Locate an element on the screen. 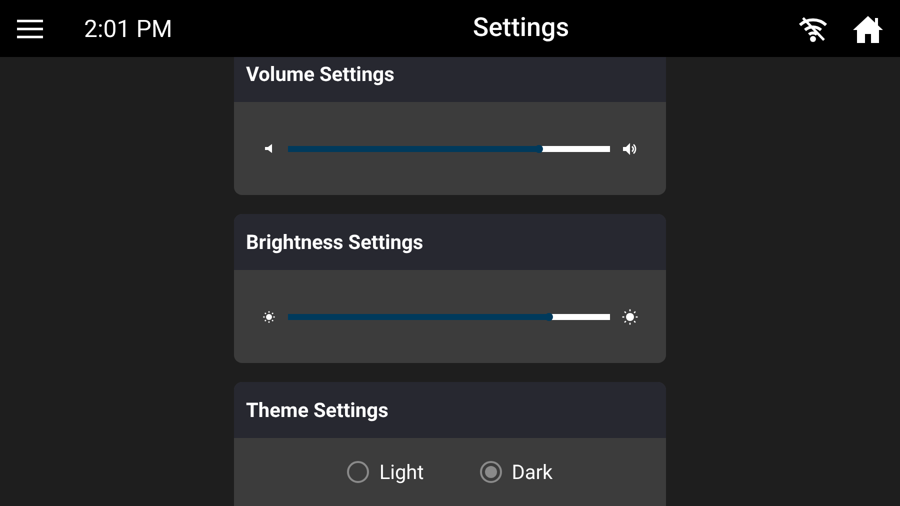 This screenshot has height=506, width=900. page-title: Settings is located at coordinates (521, 28).